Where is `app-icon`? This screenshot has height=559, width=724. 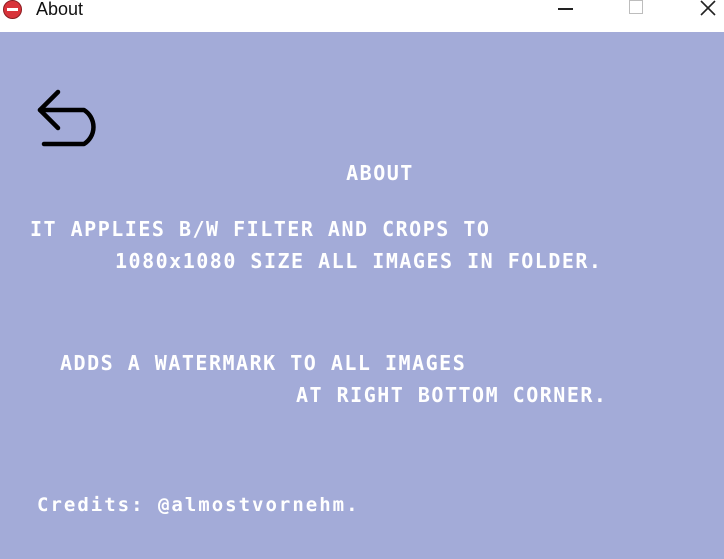
app-icon is located at coordinates (12, 9).